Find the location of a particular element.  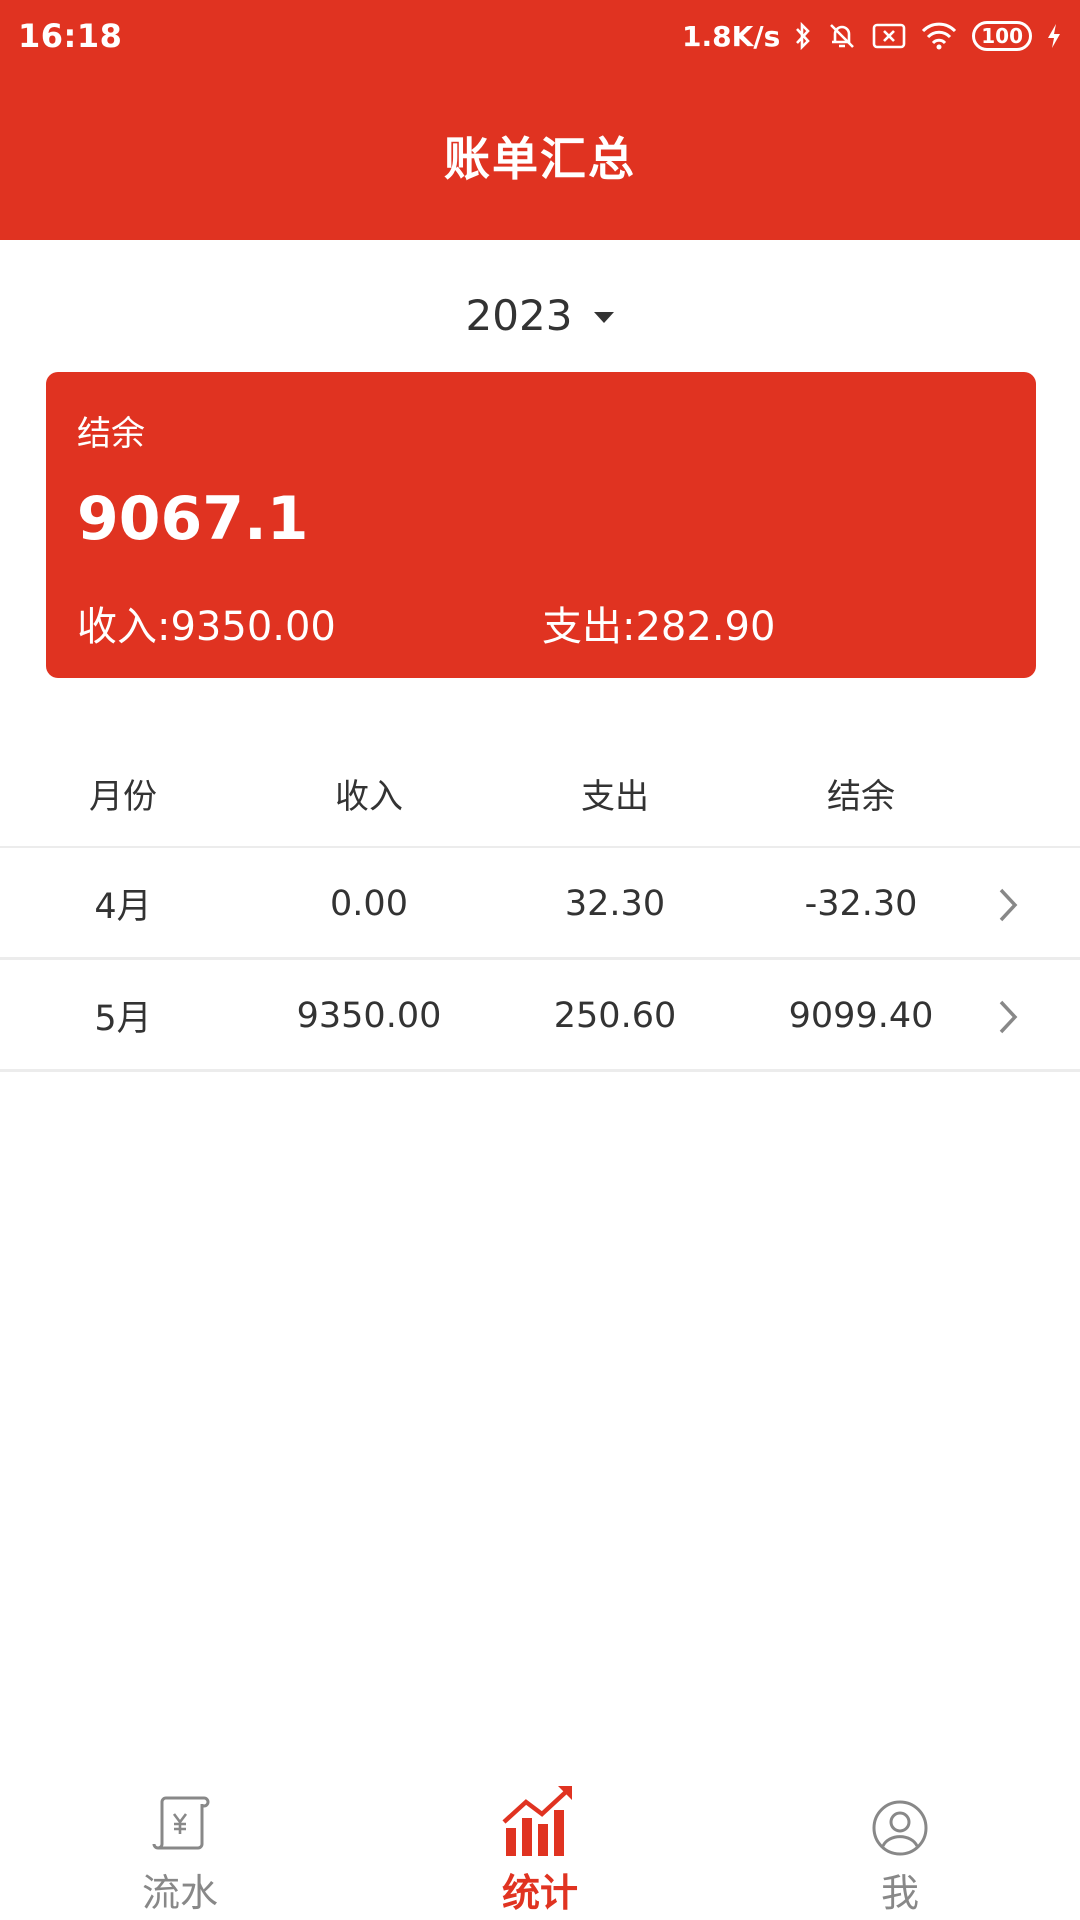

column-header-balance: 结余 is located at coordinates (861, 796).